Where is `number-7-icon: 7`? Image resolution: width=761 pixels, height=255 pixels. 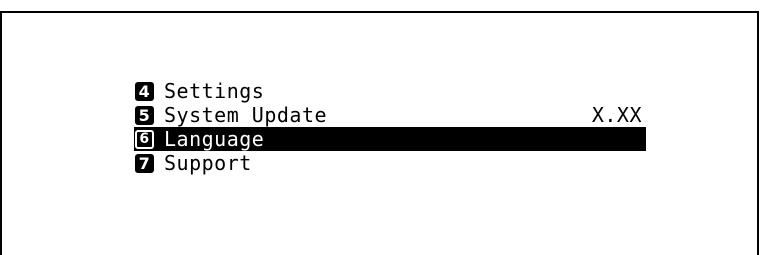 number-7-icon: 7 is located at coordinates (144, 163).